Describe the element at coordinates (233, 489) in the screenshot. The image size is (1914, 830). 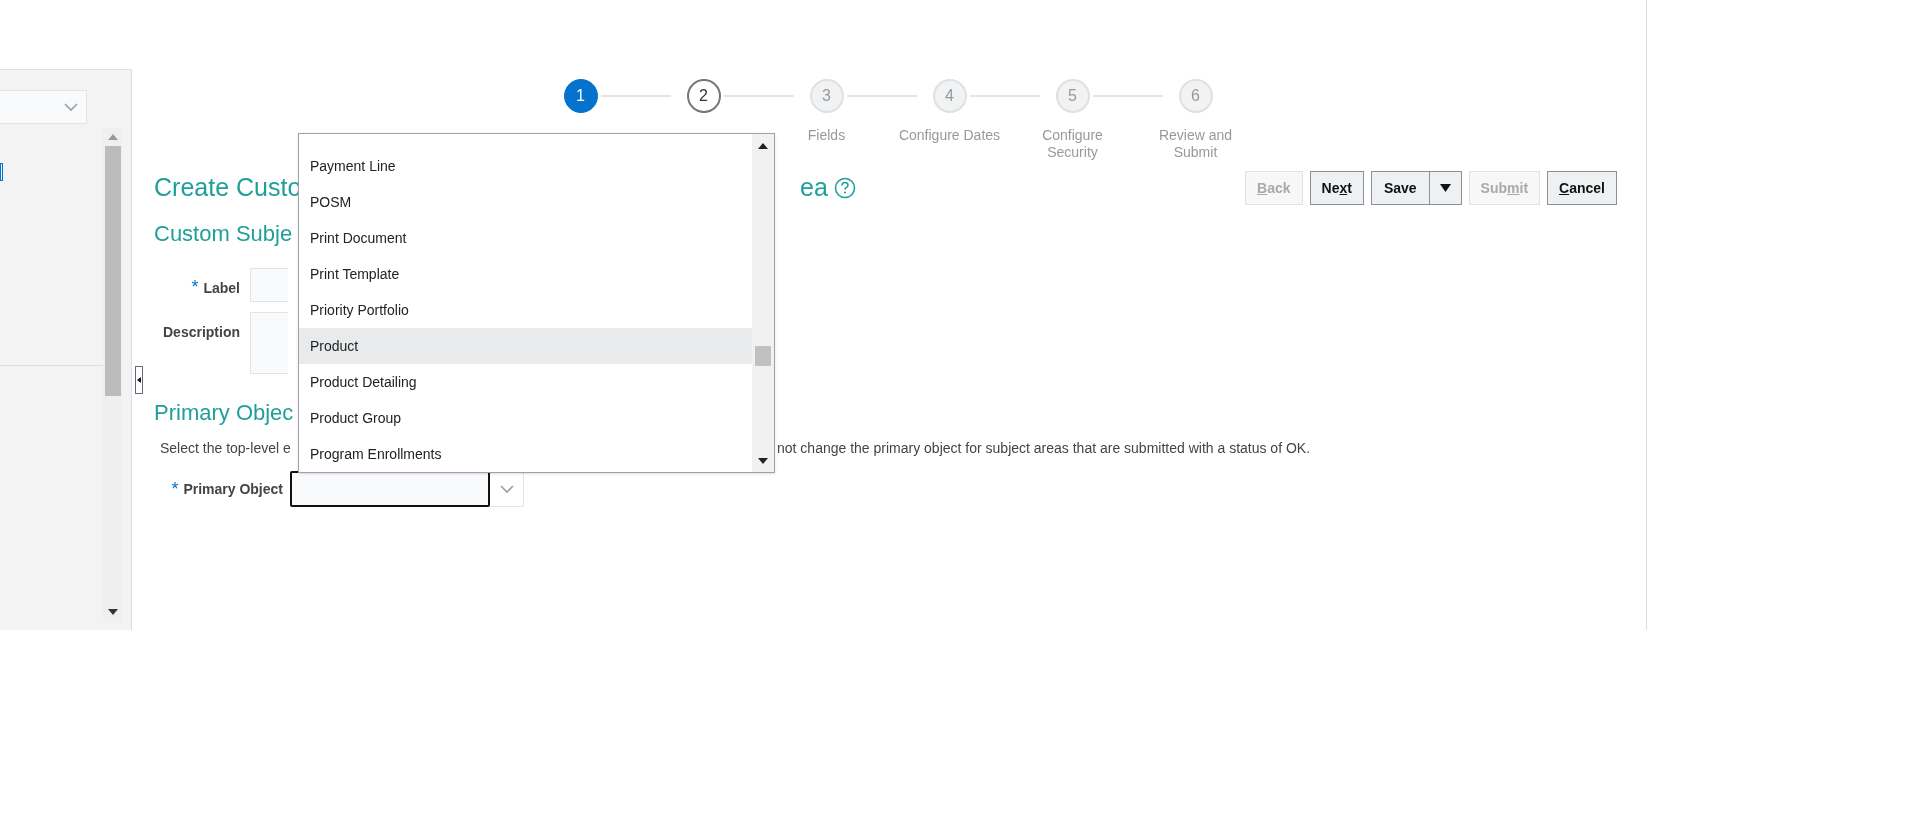
I see `field-label: Primary Object` at that location.